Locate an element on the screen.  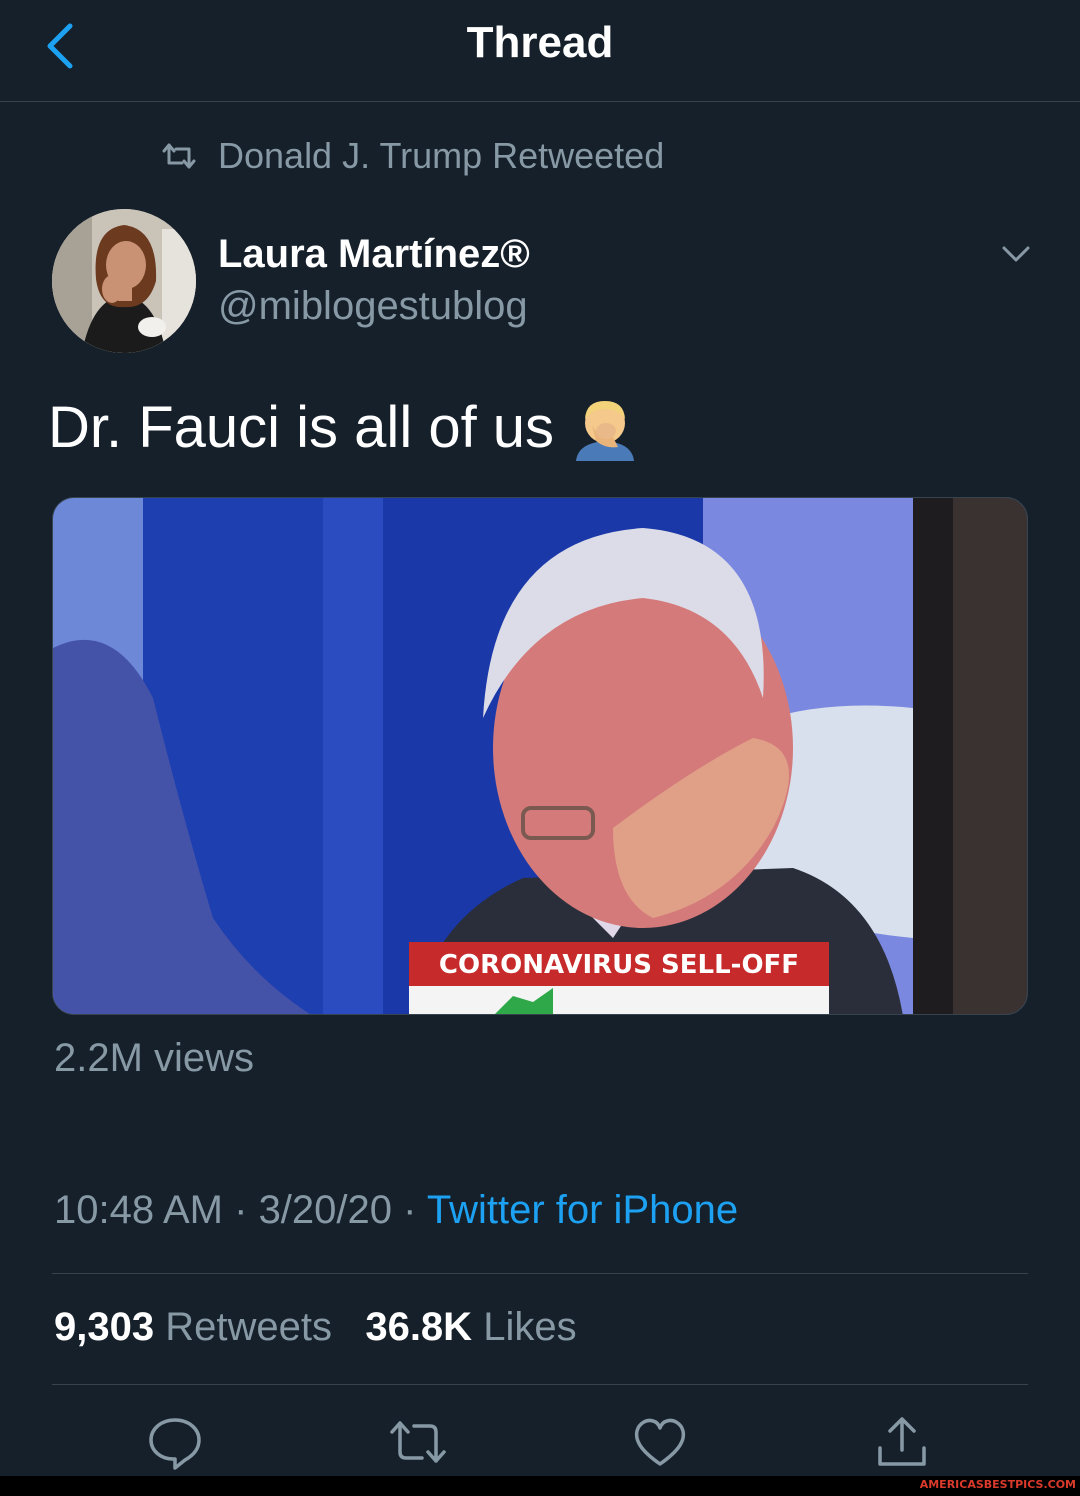
likes-stat: 36.8K Likes is located at coordinates (470, 1327).